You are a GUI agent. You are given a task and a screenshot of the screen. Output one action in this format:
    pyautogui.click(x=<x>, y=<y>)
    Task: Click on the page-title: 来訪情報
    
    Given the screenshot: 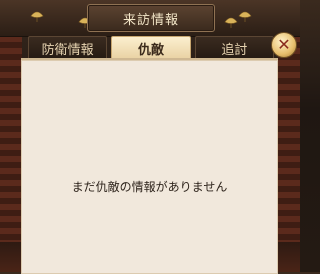 What is the action you would take?
    pyautogui.click(x=150, y=20)
    